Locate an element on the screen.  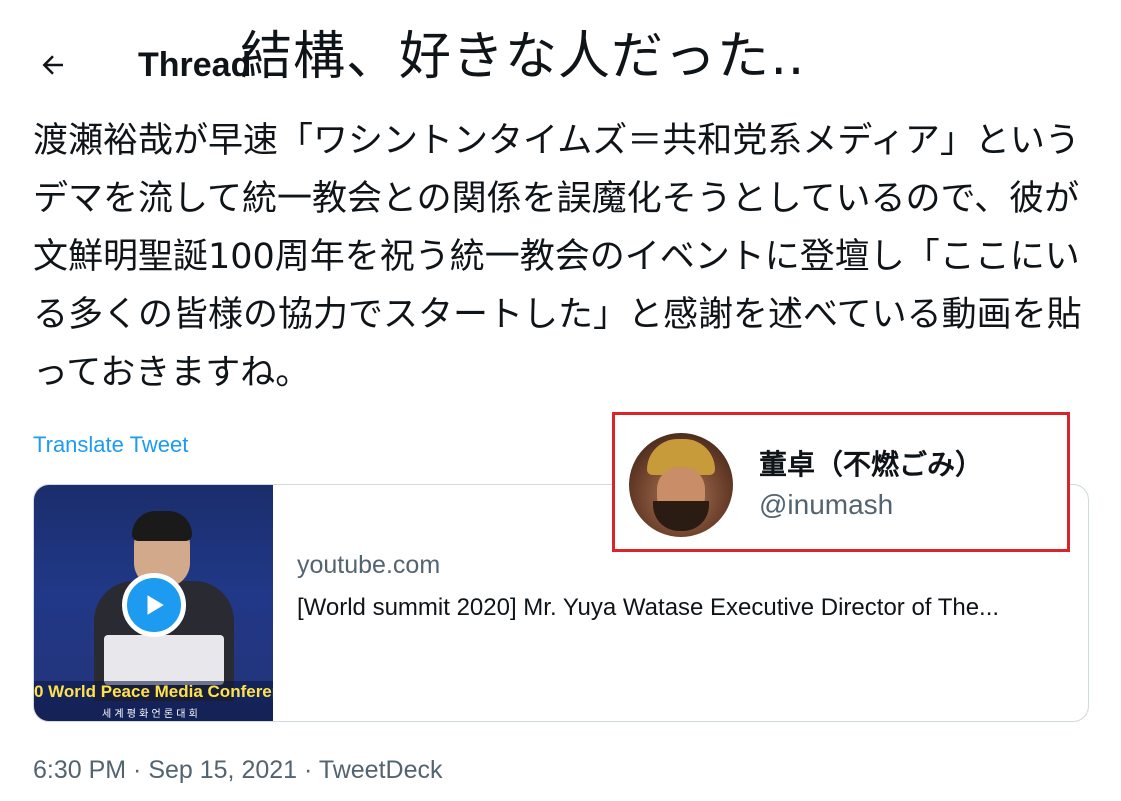
thumbnail-banner-subtitle: 세 계 평 화 언 론 대 회 is located at coordinates (150, 714).